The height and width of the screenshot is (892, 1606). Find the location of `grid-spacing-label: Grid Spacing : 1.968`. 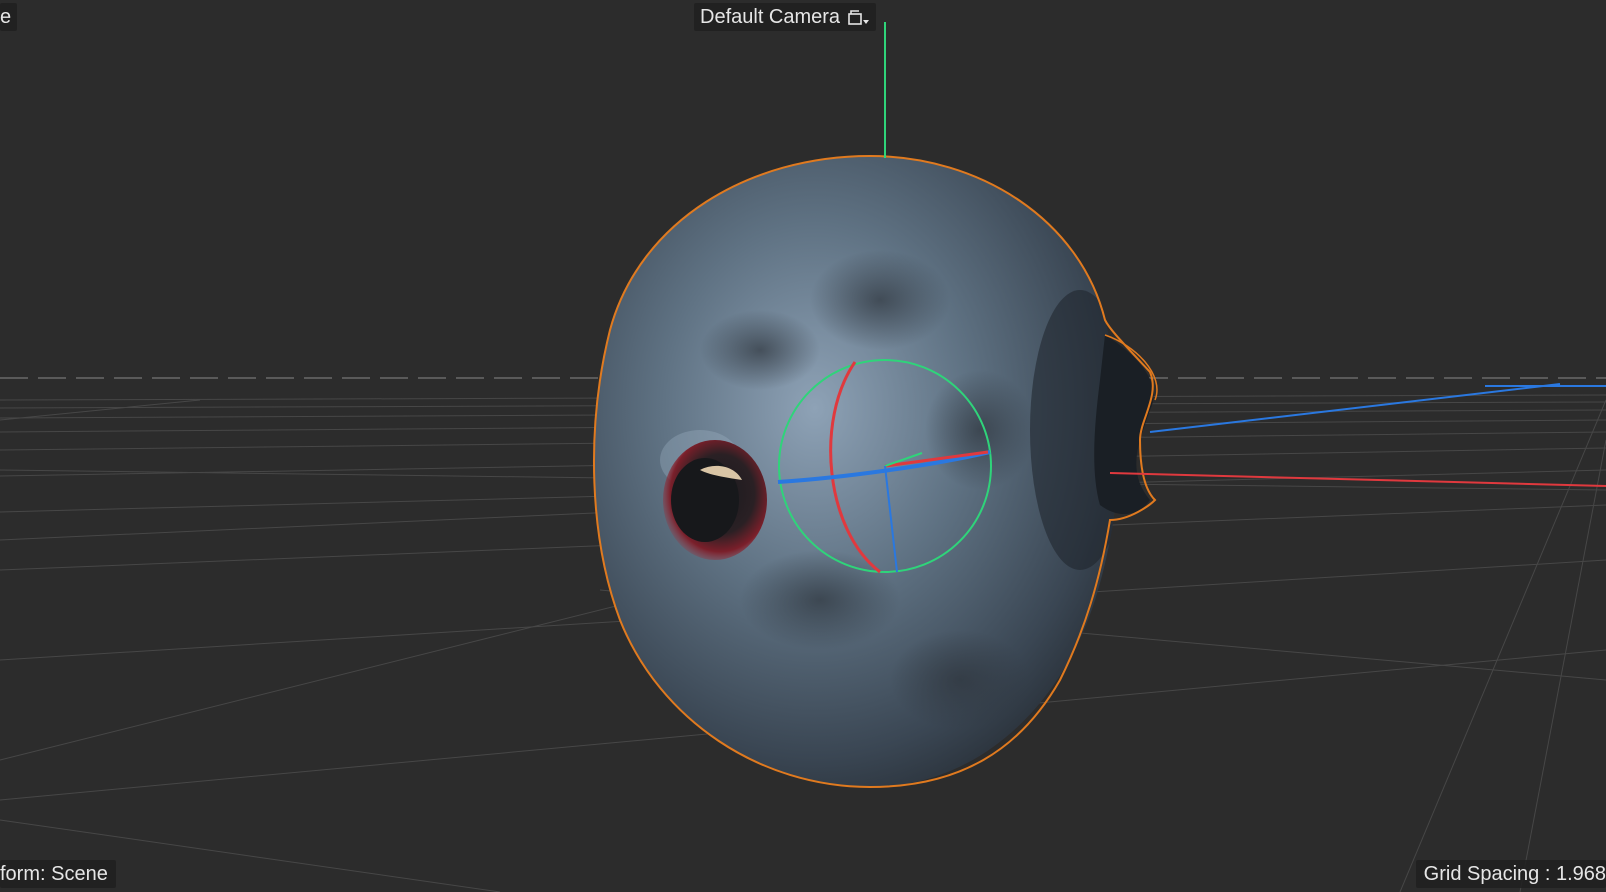

grid-spacing-label: Grid Spacing : 1.968 is located at coordinates (1510, 874).